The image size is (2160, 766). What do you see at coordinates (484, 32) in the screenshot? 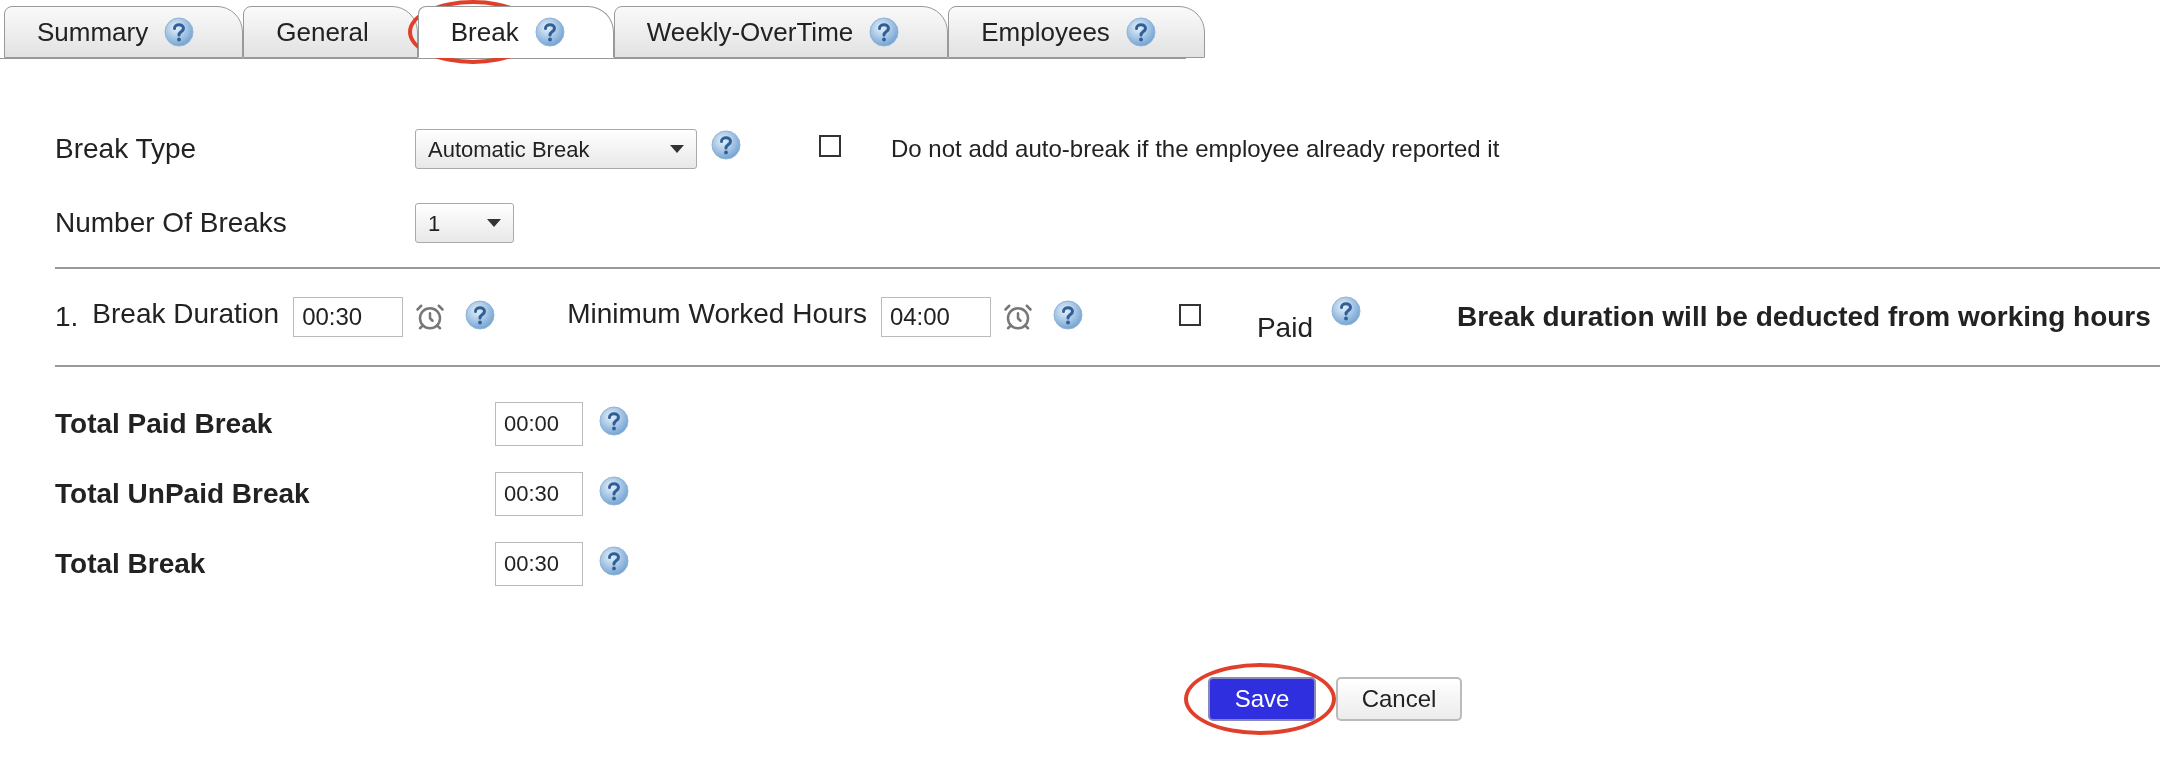
I see `tab-label: Break` at bounding box center [484, 32].